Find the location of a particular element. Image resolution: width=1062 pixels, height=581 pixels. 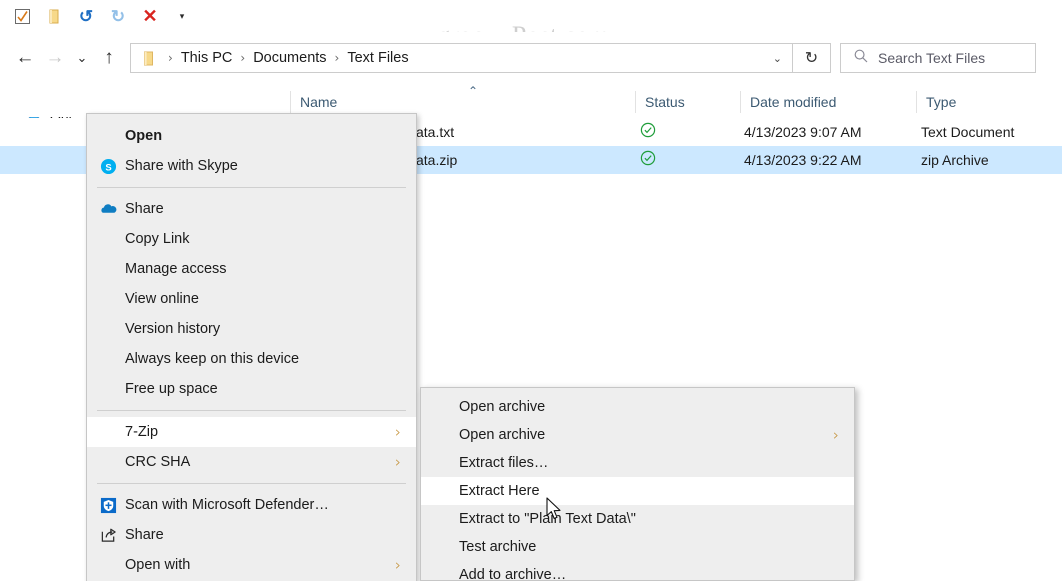

column-header-date: Date modified is located at coordinates (827, 102).